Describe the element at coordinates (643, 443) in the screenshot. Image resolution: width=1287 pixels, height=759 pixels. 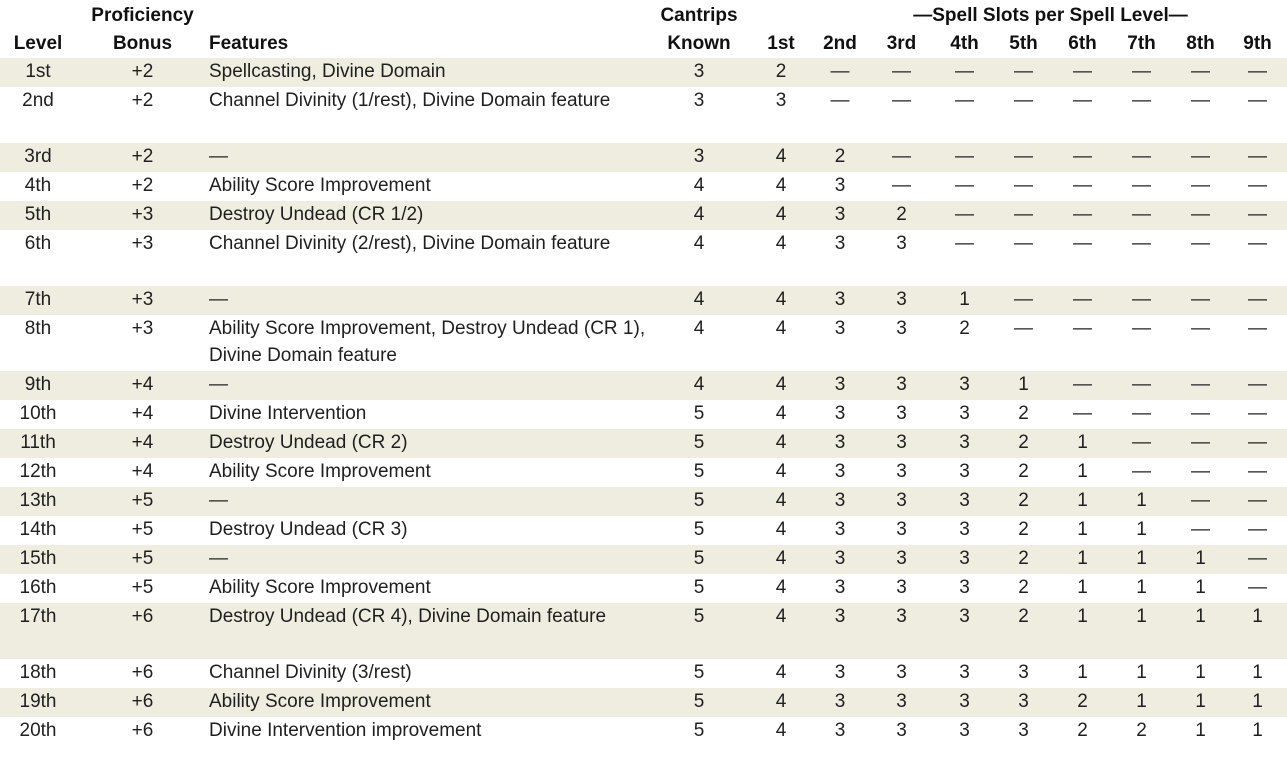
I see `table-row: 11th +4 Destroy Undead (CR 2) 5 4 3 3 3 2 1— — —` at that location.